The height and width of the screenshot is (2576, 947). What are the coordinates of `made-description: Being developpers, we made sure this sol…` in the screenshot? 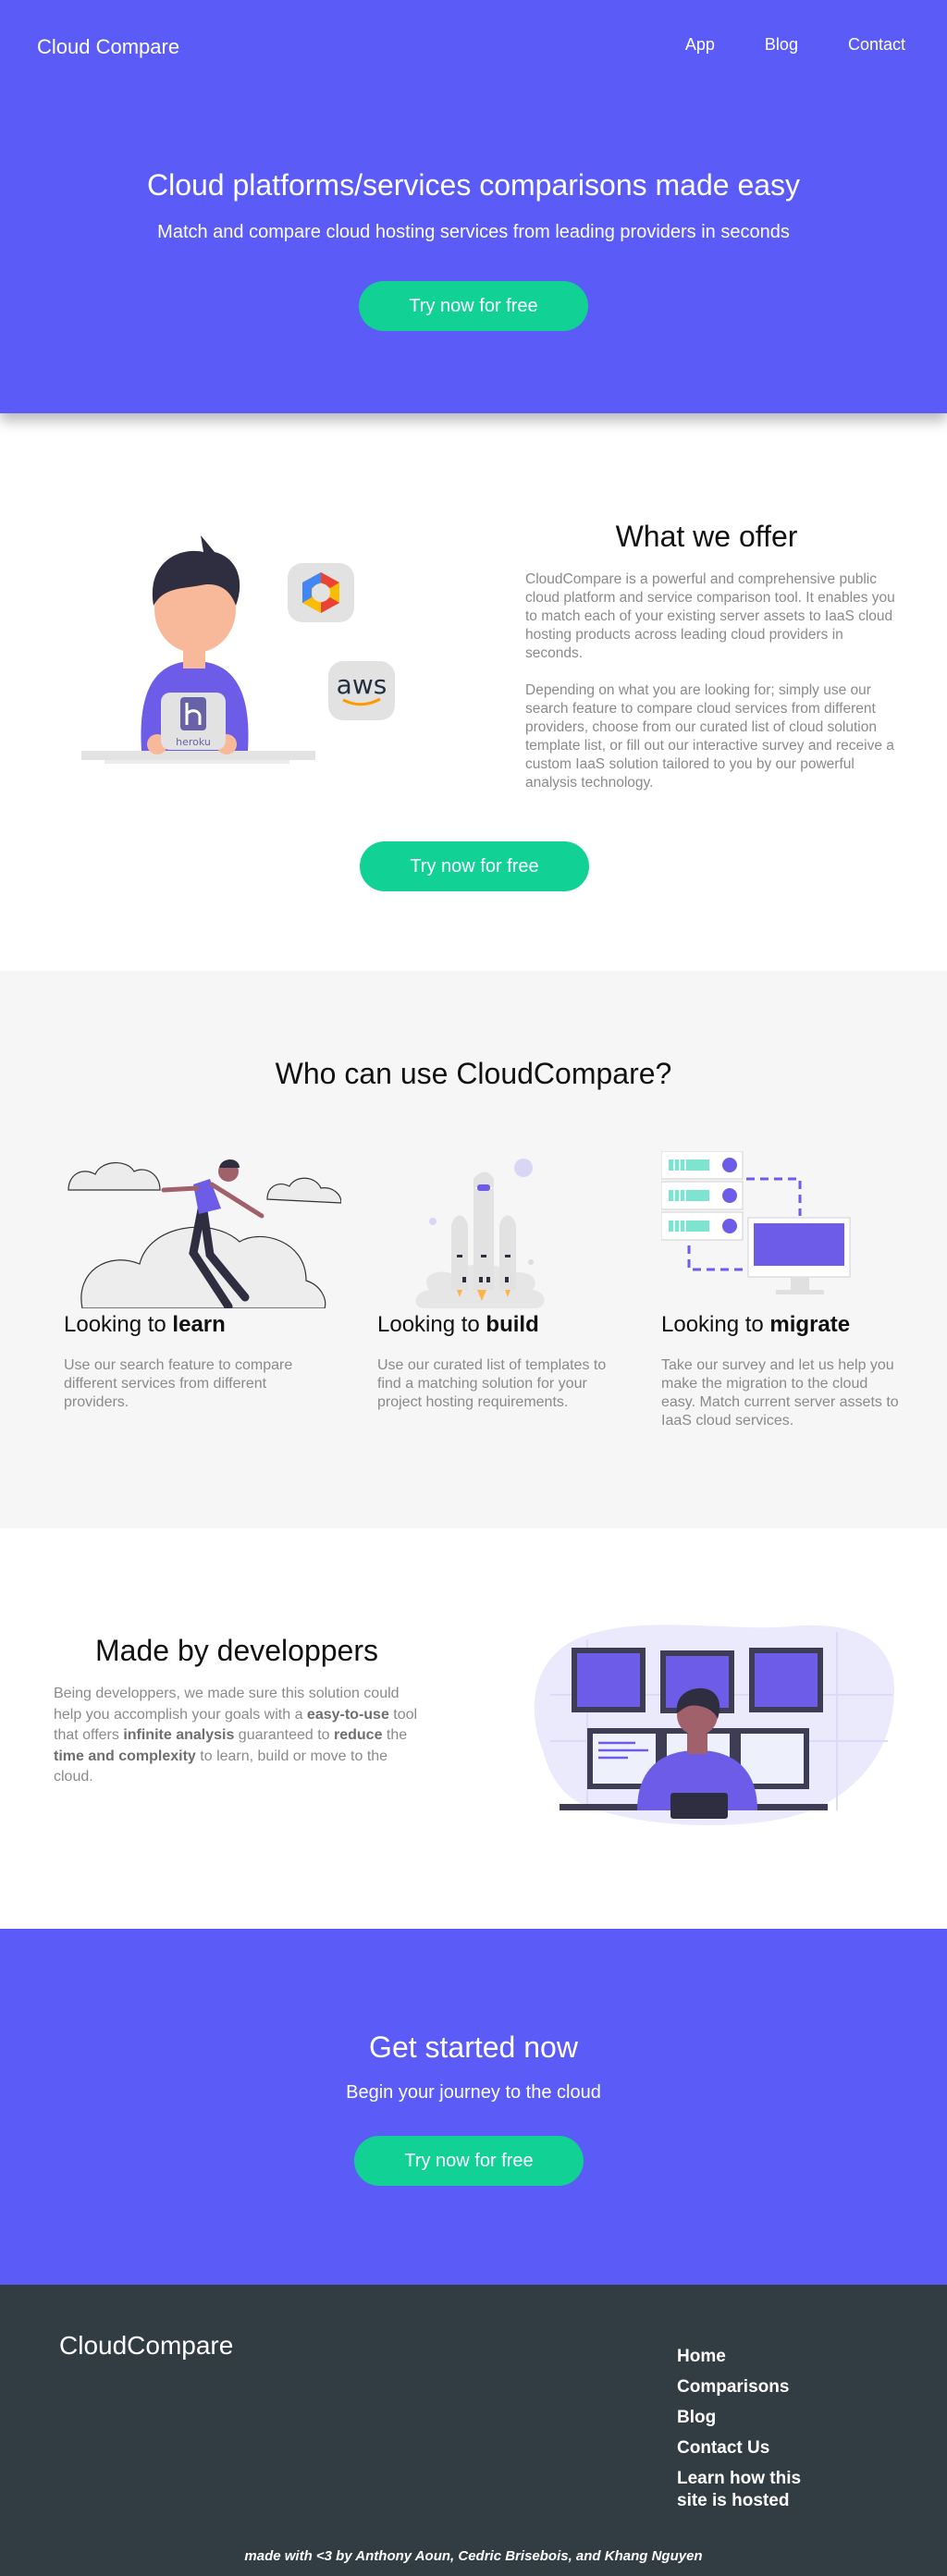 It's located at (236, 1735).